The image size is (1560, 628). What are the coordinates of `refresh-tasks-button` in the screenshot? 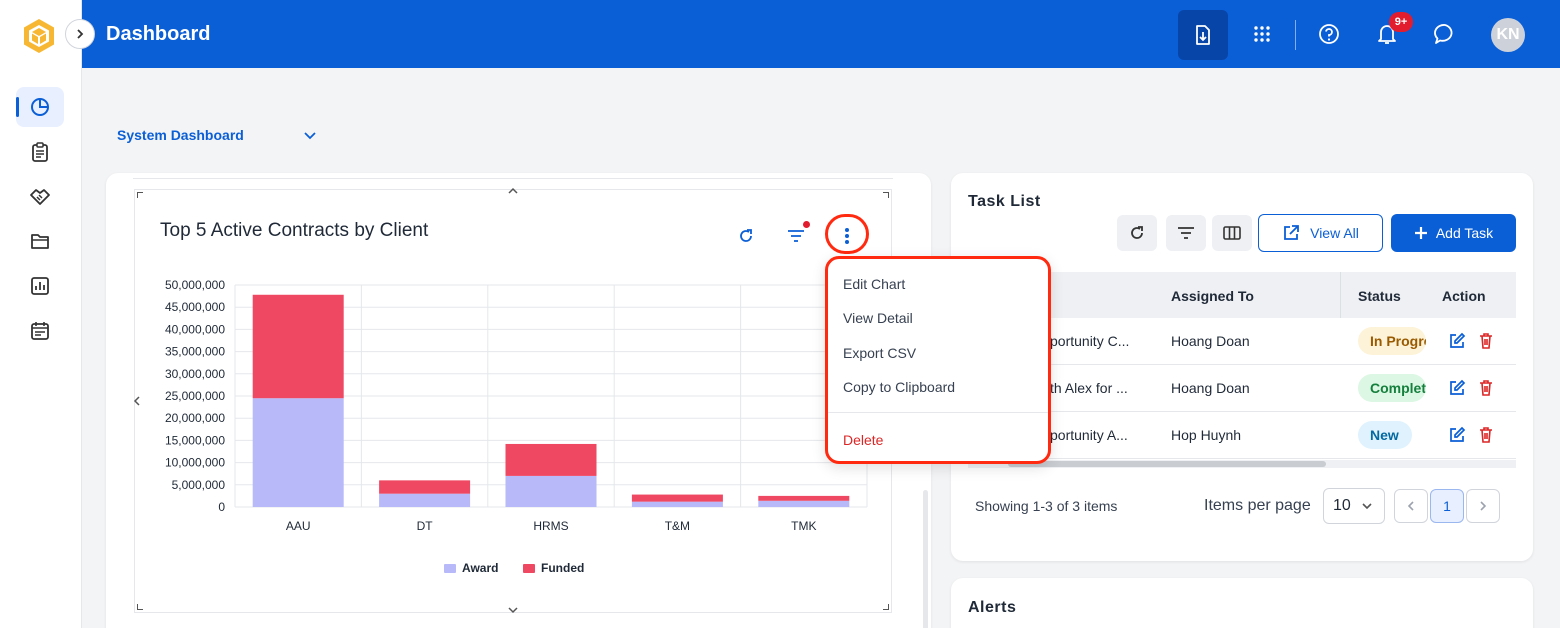 It's located at (1137, 233).